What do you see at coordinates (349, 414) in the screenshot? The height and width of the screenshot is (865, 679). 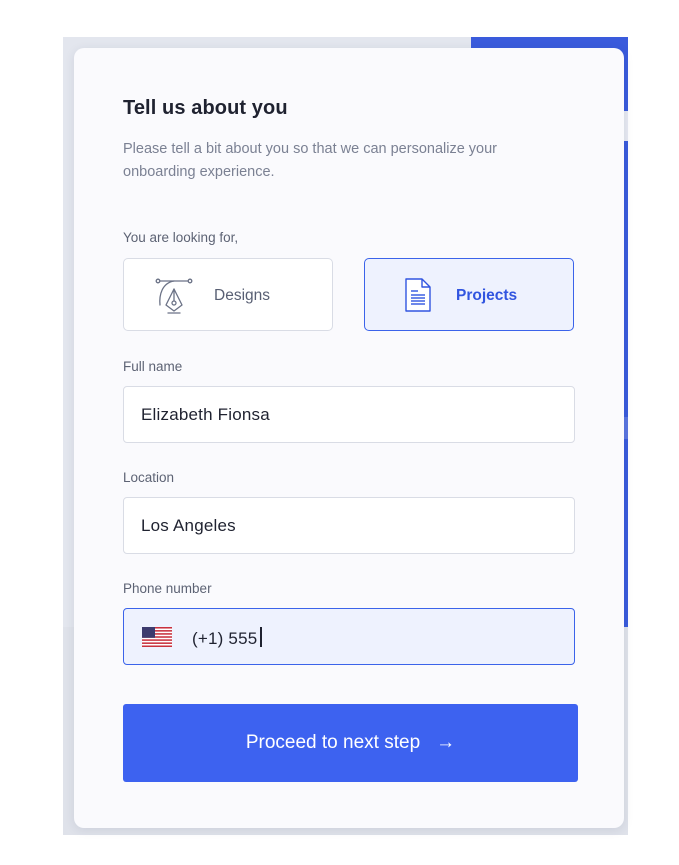 I see `full-name-field: Elizabeth Fionsa` at bounding box center [349, 414].